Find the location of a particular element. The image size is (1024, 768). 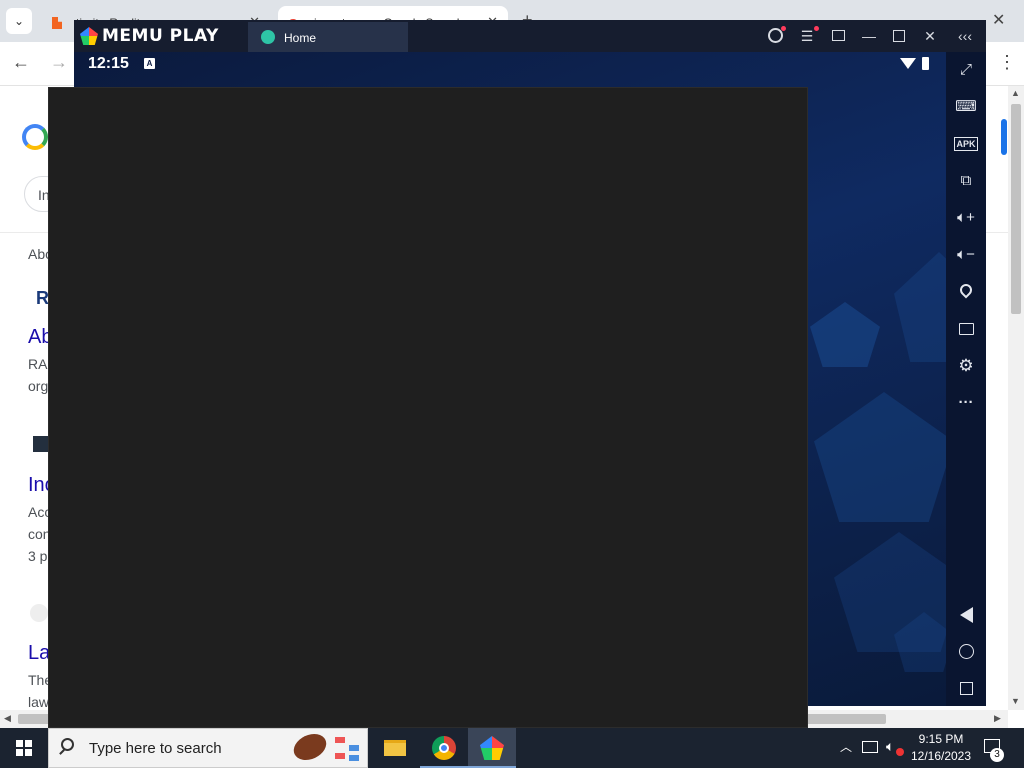

back-icon is located at coordinates (966, 615).